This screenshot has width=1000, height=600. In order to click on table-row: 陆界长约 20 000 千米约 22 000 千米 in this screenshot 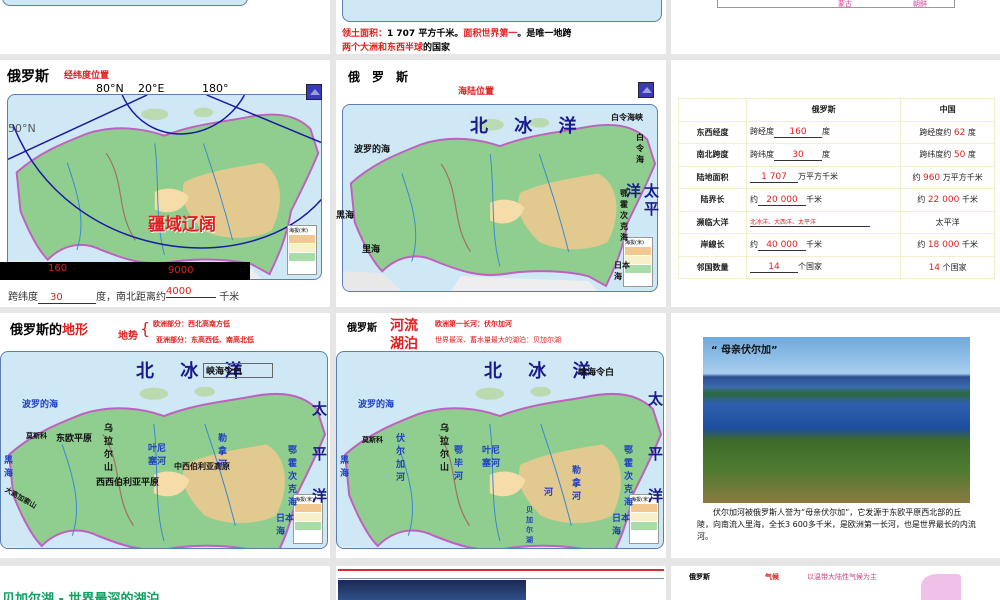, I will do `click(836, 200)`.